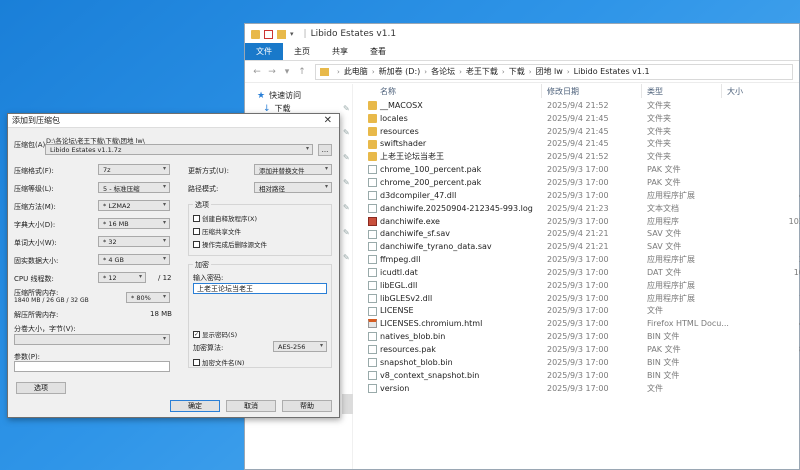  I want to click on split-volume-combobox: ▾, so click(92, 339).